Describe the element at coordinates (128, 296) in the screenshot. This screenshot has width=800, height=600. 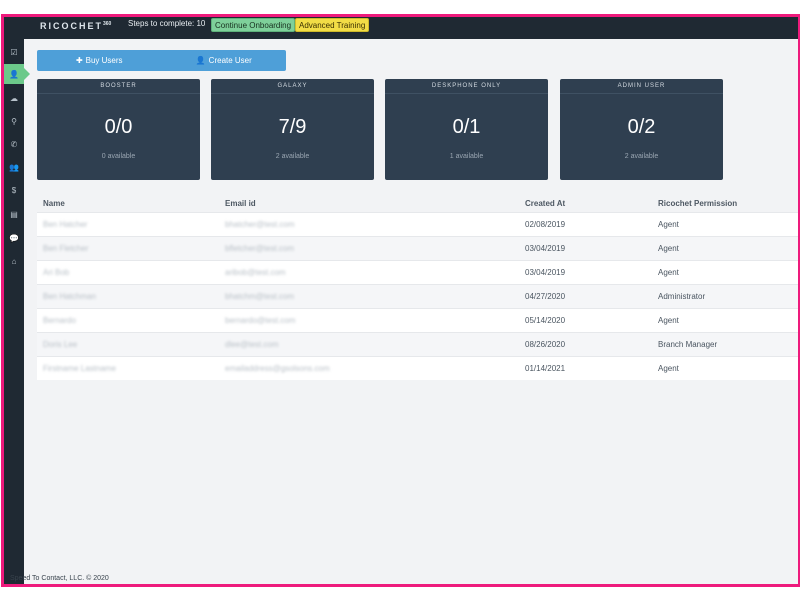
I see `cell-name: Ben Hatchman` at that location.